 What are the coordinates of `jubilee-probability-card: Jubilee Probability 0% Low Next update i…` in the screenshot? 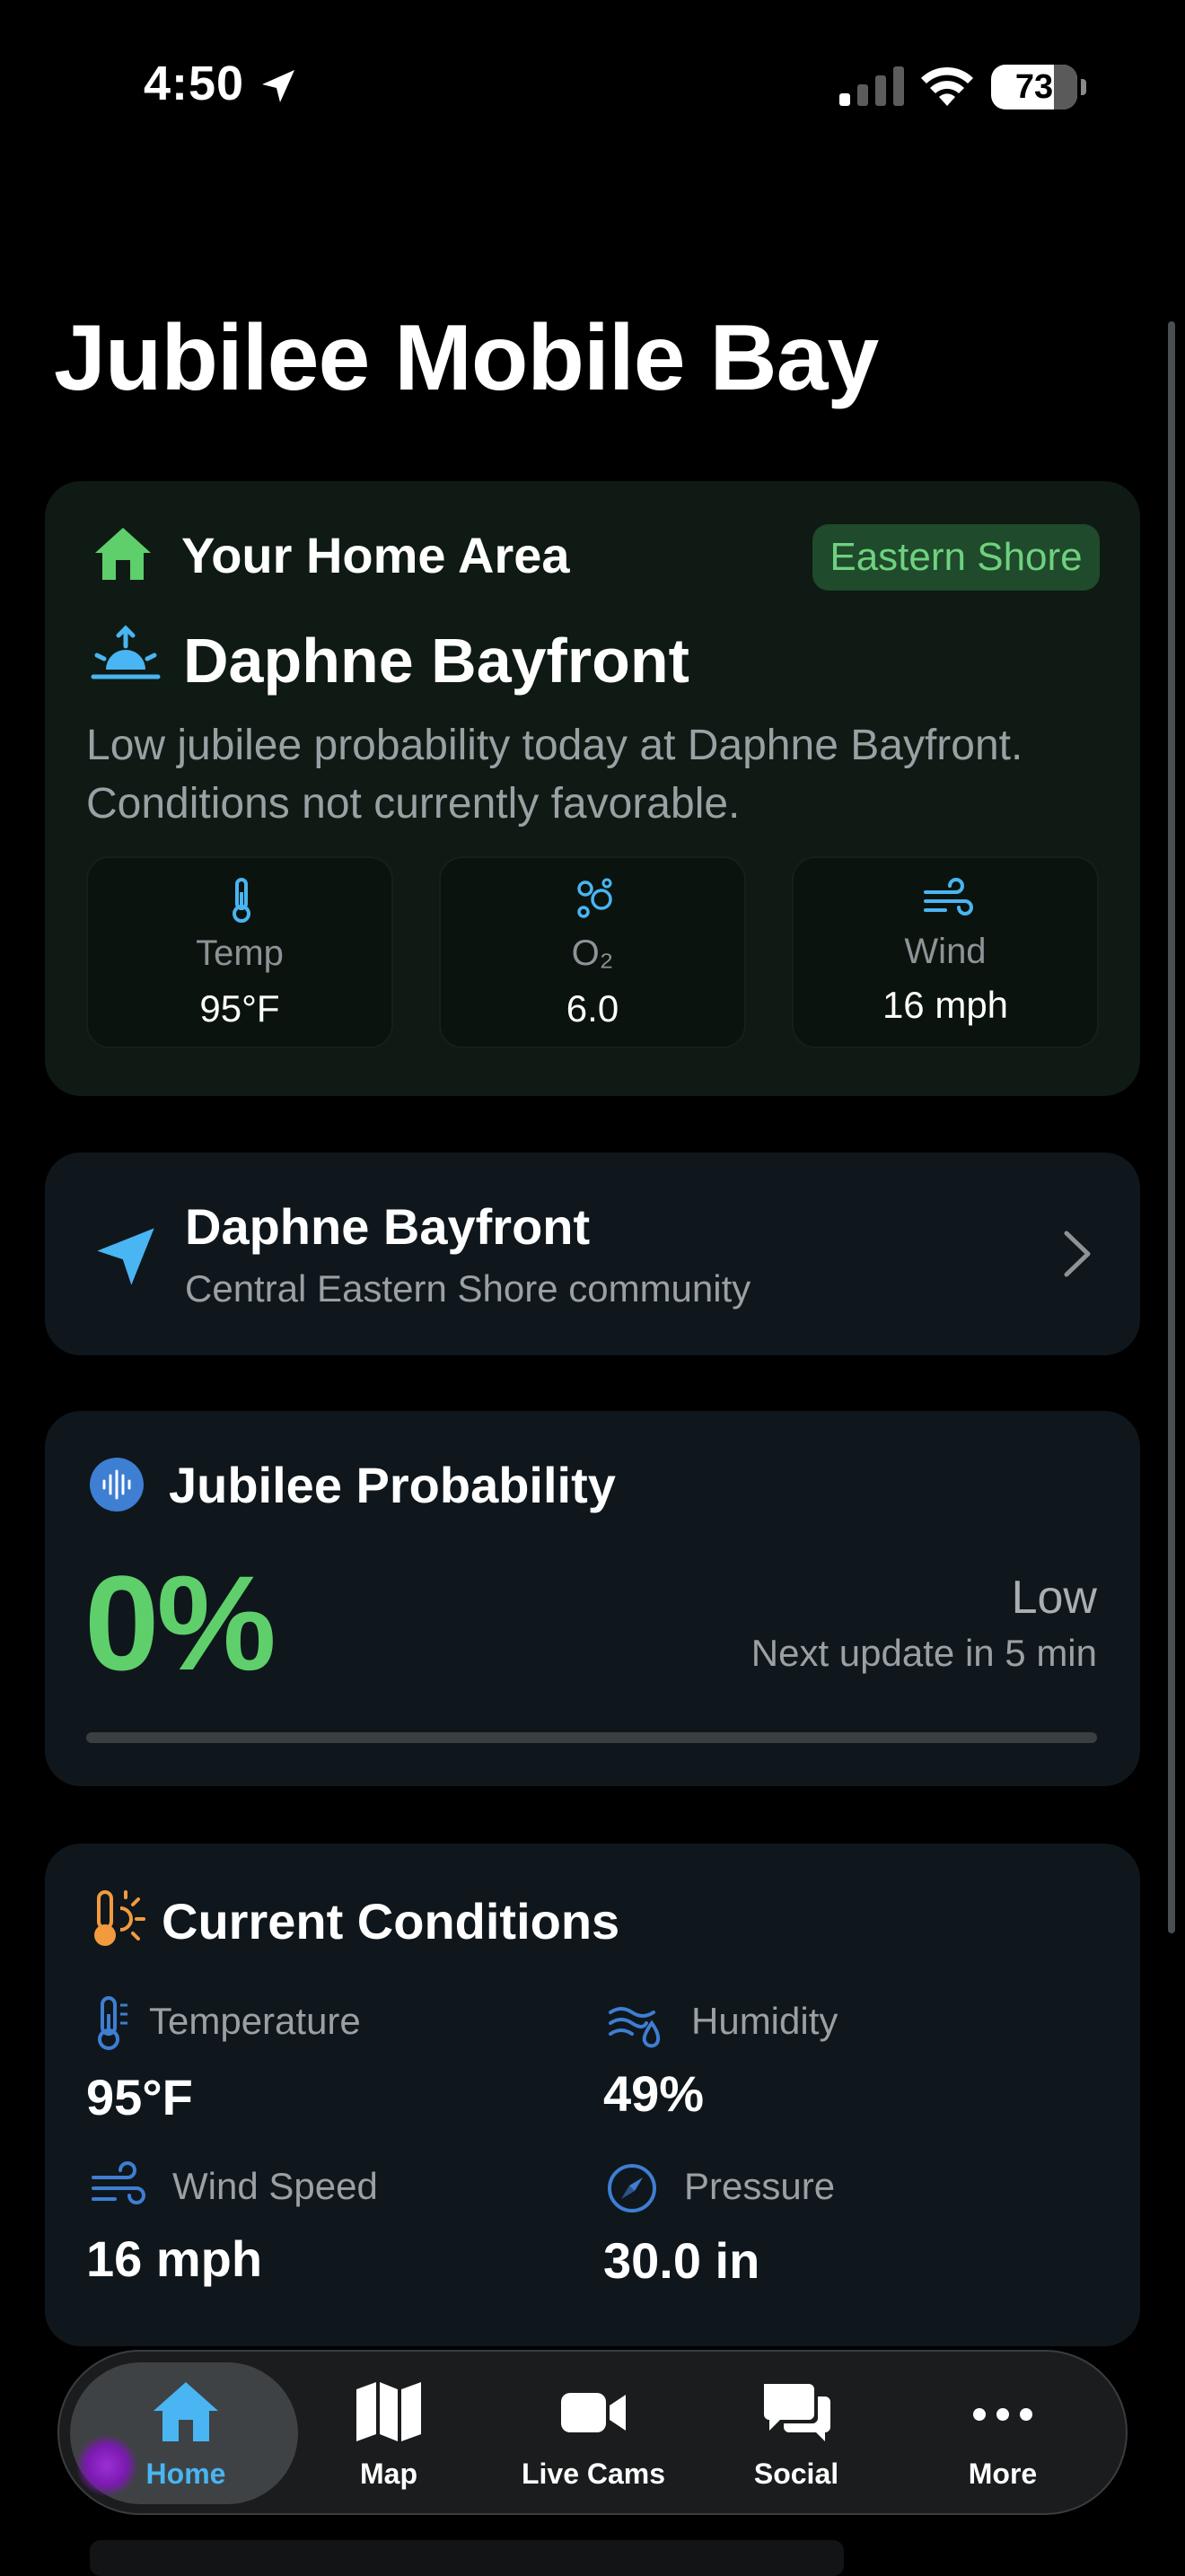 It's located at (592, 1598).